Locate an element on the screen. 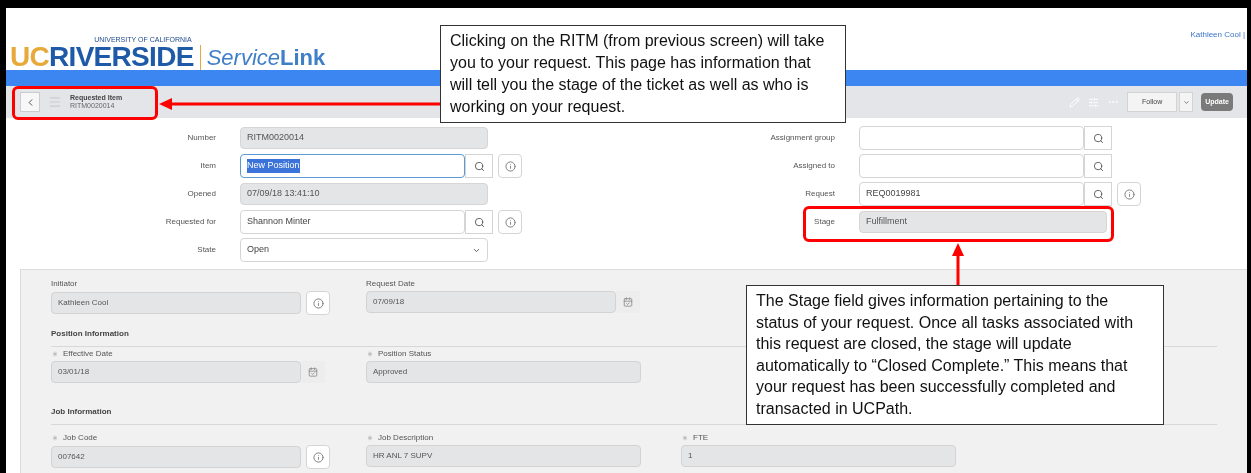 The height and width of the screenshot is (473, 1251). readonly-field: Kathleen Cool is located at coordinates (176, 303).